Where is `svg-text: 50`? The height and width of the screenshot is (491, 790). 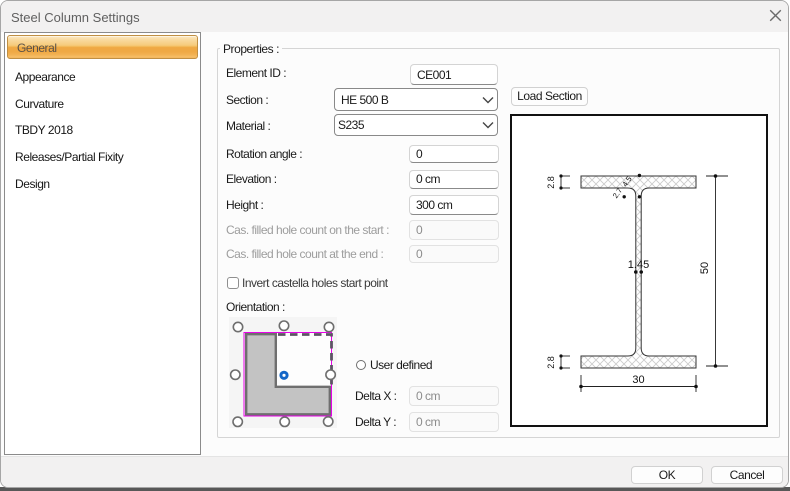
svg-text: 50 is located at coordinates (705, 268).